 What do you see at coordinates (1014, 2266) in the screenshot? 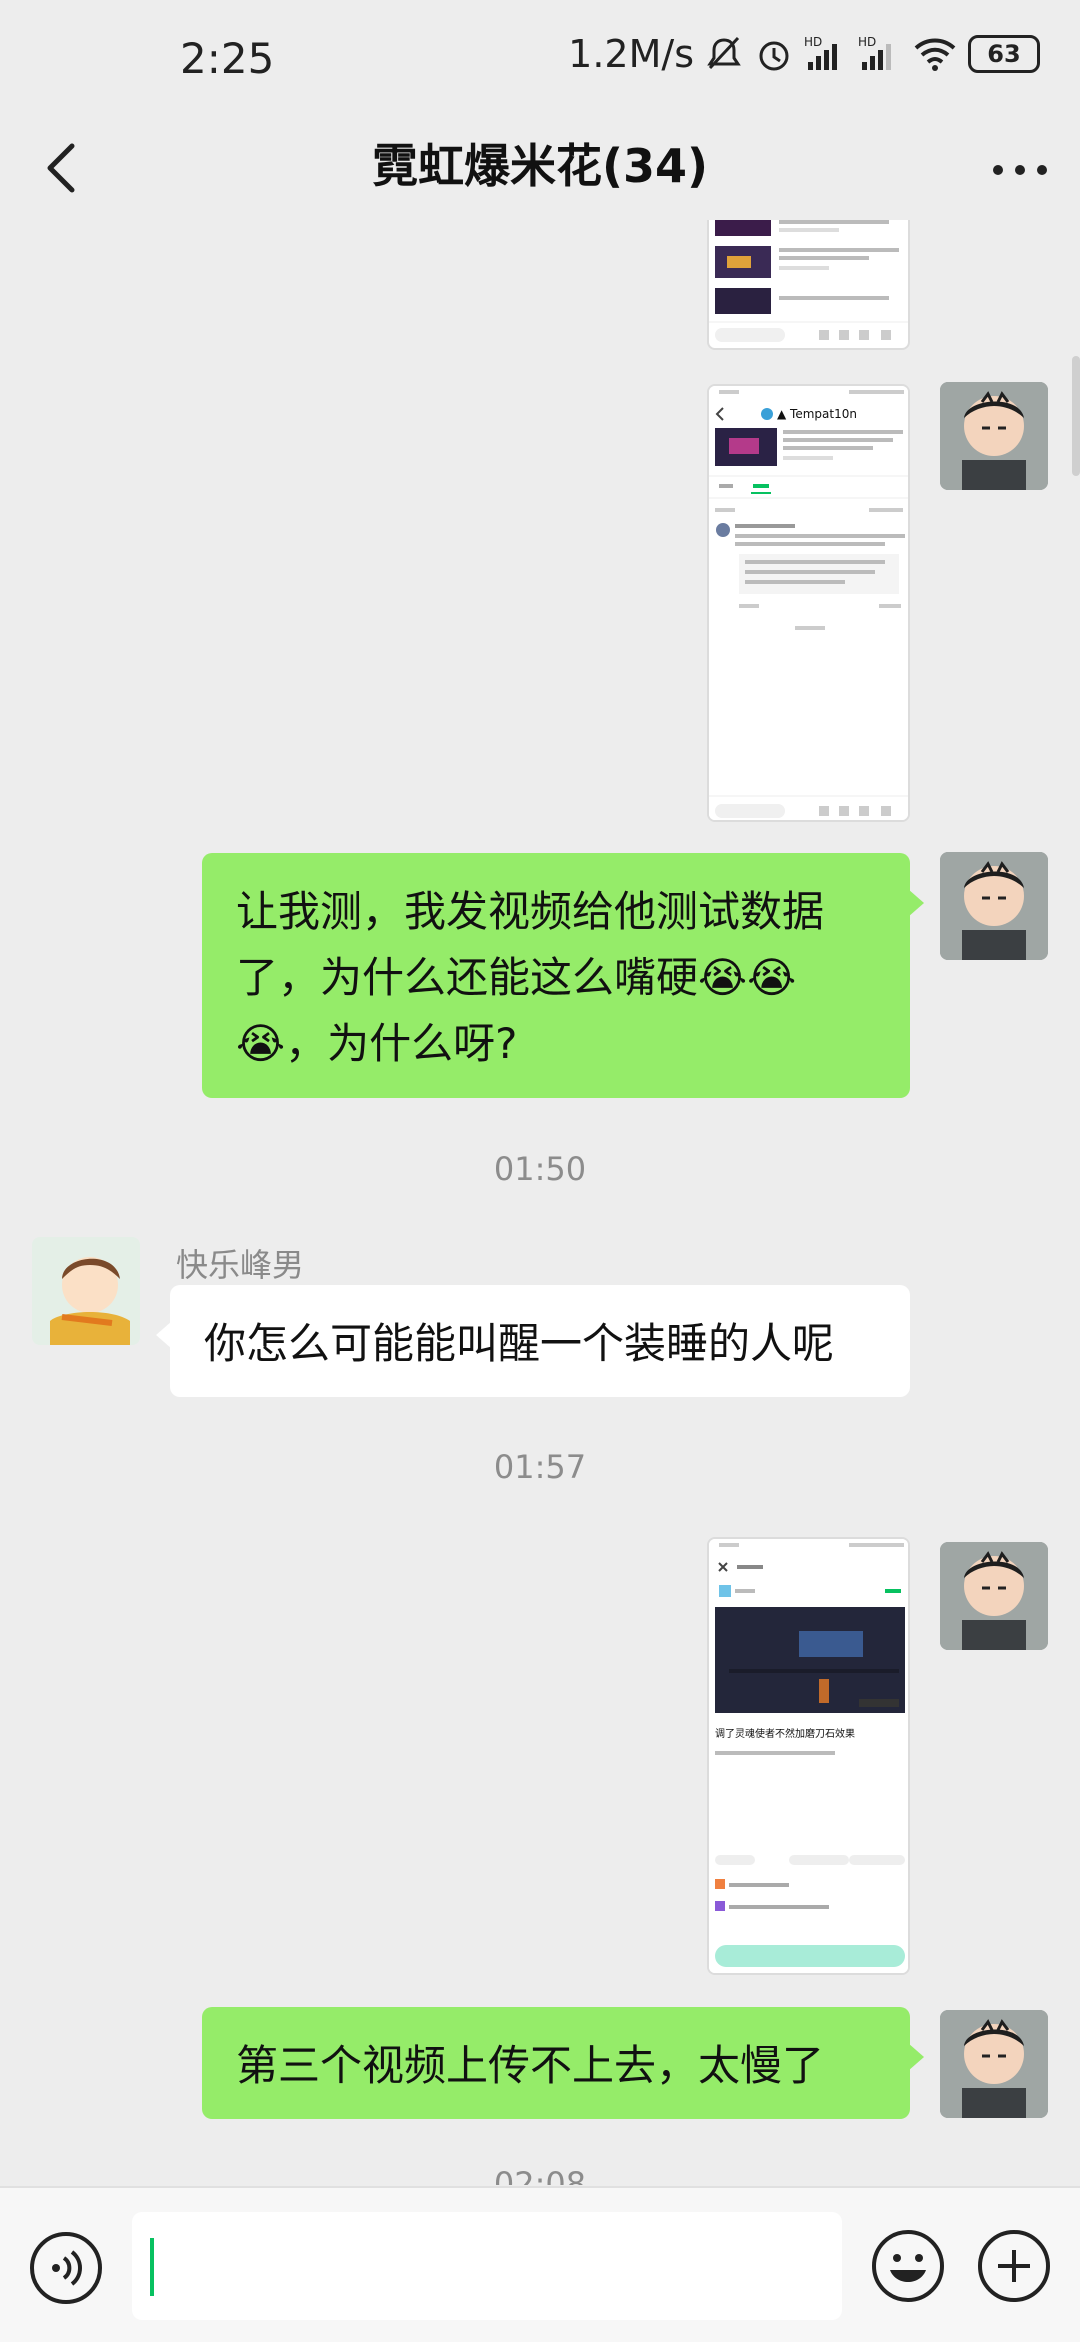
I see `plus-icon` at bounding box center [1014, 2266].